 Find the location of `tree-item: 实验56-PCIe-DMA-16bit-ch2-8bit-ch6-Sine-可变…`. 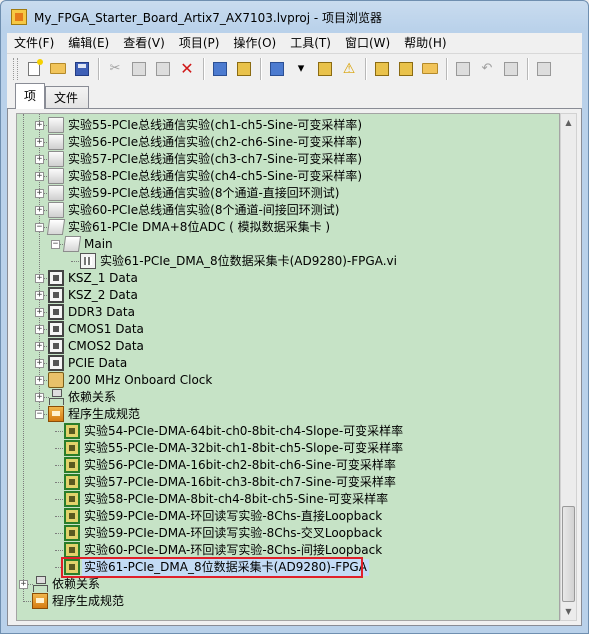

tree-item: 实验56-PCIe-DMA-16bit-ch2-8bit-ch6-Sine-可变… is located at coordinates (287, 465).